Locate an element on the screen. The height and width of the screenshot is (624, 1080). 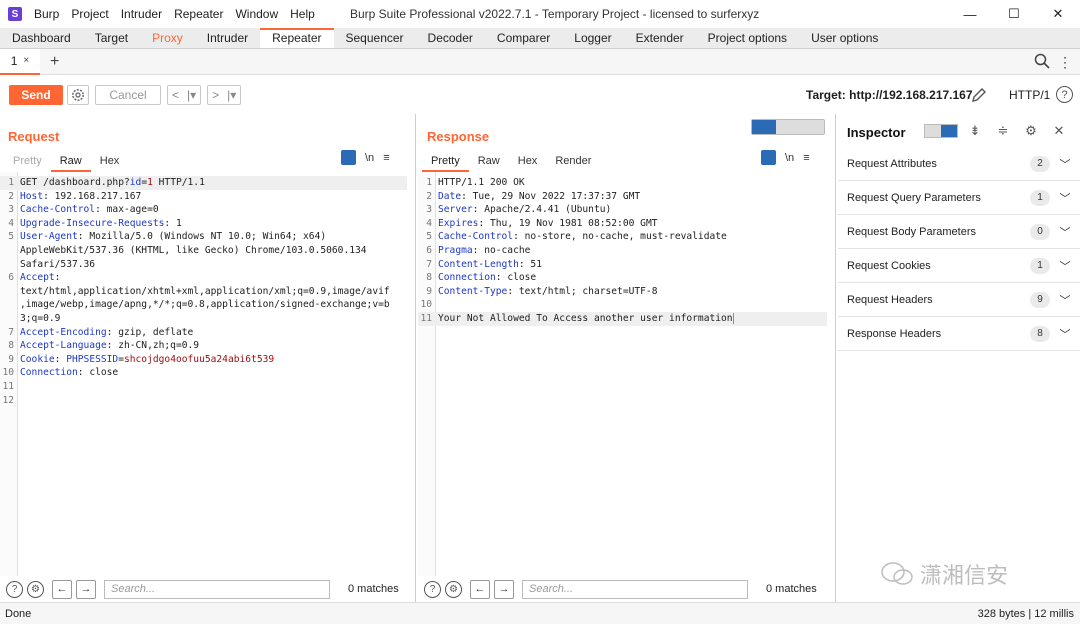
response-tab-render: Render is located at coordinates (573, 161).